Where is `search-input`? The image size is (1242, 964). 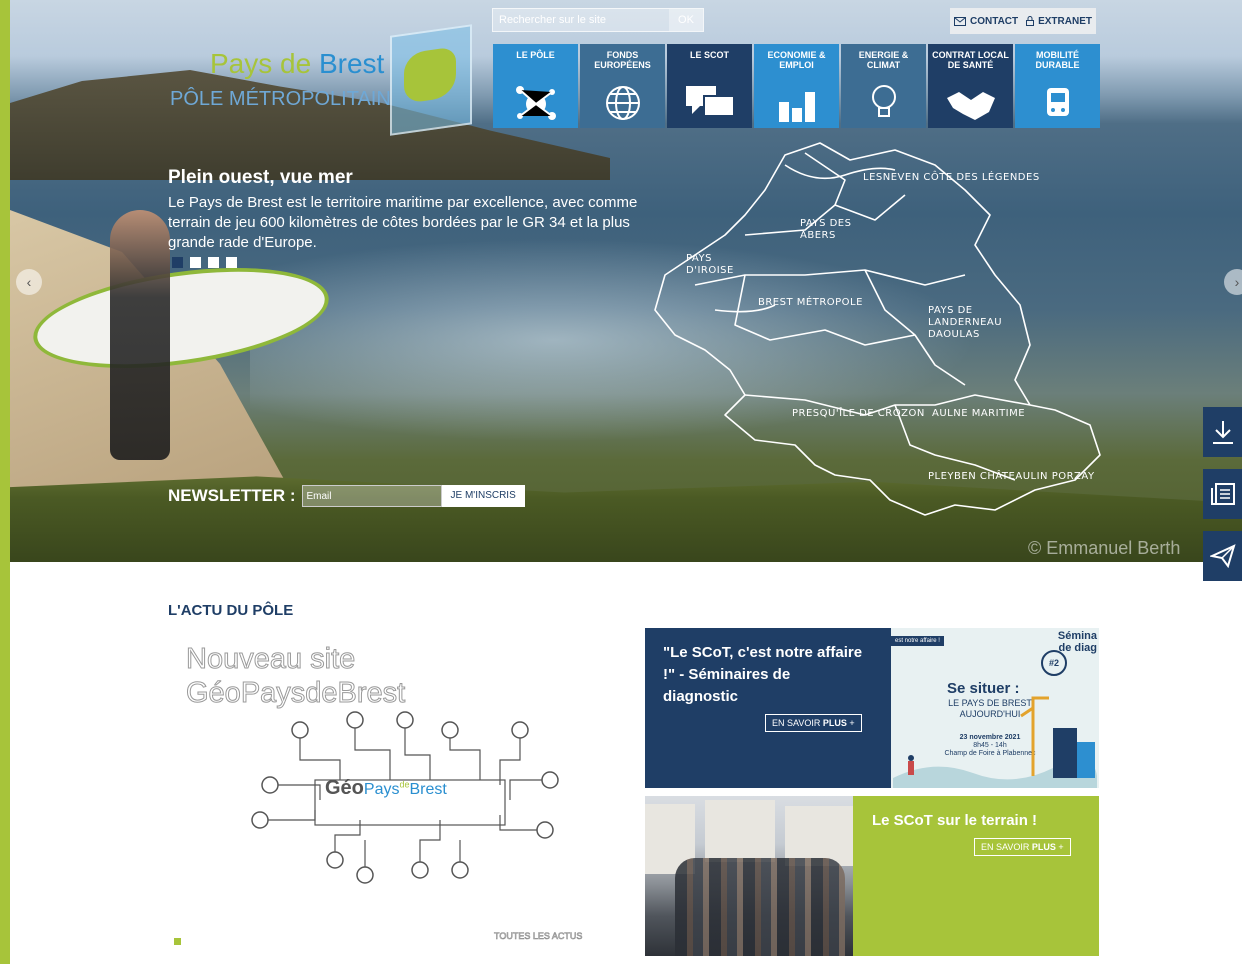 search-input is located at coordinates (579, 20).